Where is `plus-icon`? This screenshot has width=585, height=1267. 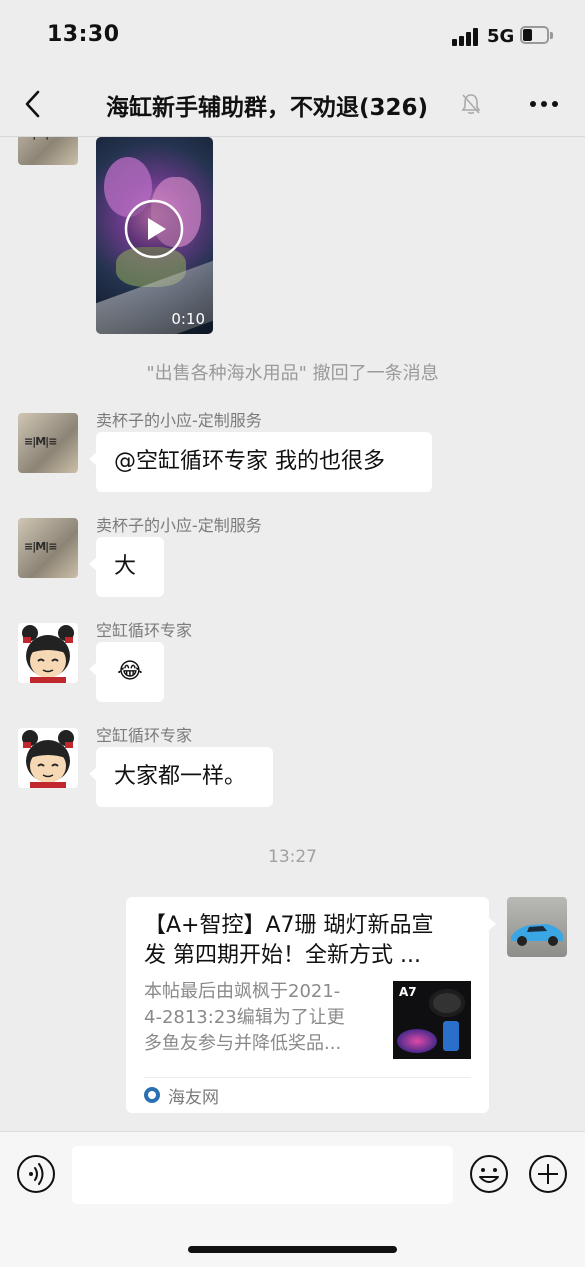
plus-icon is located at coordinates (548, 1174).